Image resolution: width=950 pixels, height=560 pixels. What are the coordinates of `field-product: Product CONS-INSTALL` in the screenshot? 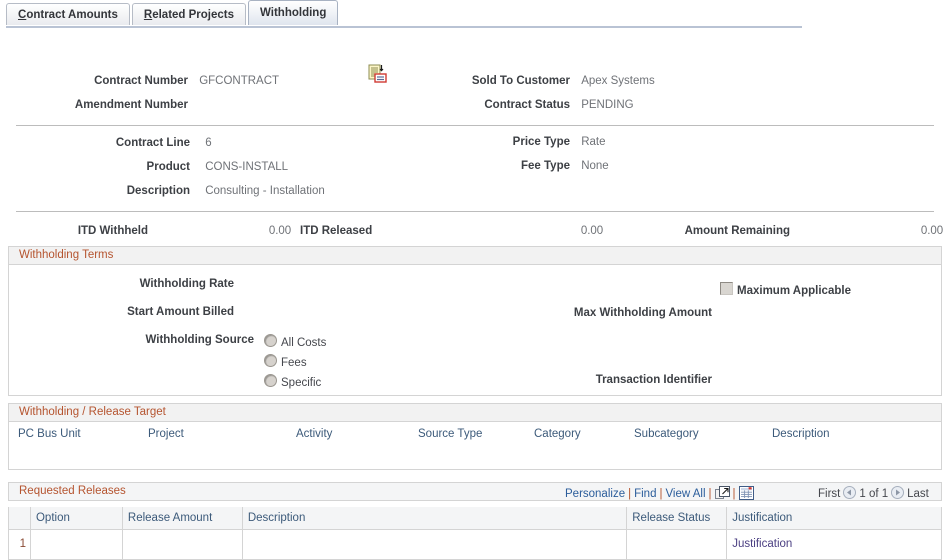 It's located at (144, 167).